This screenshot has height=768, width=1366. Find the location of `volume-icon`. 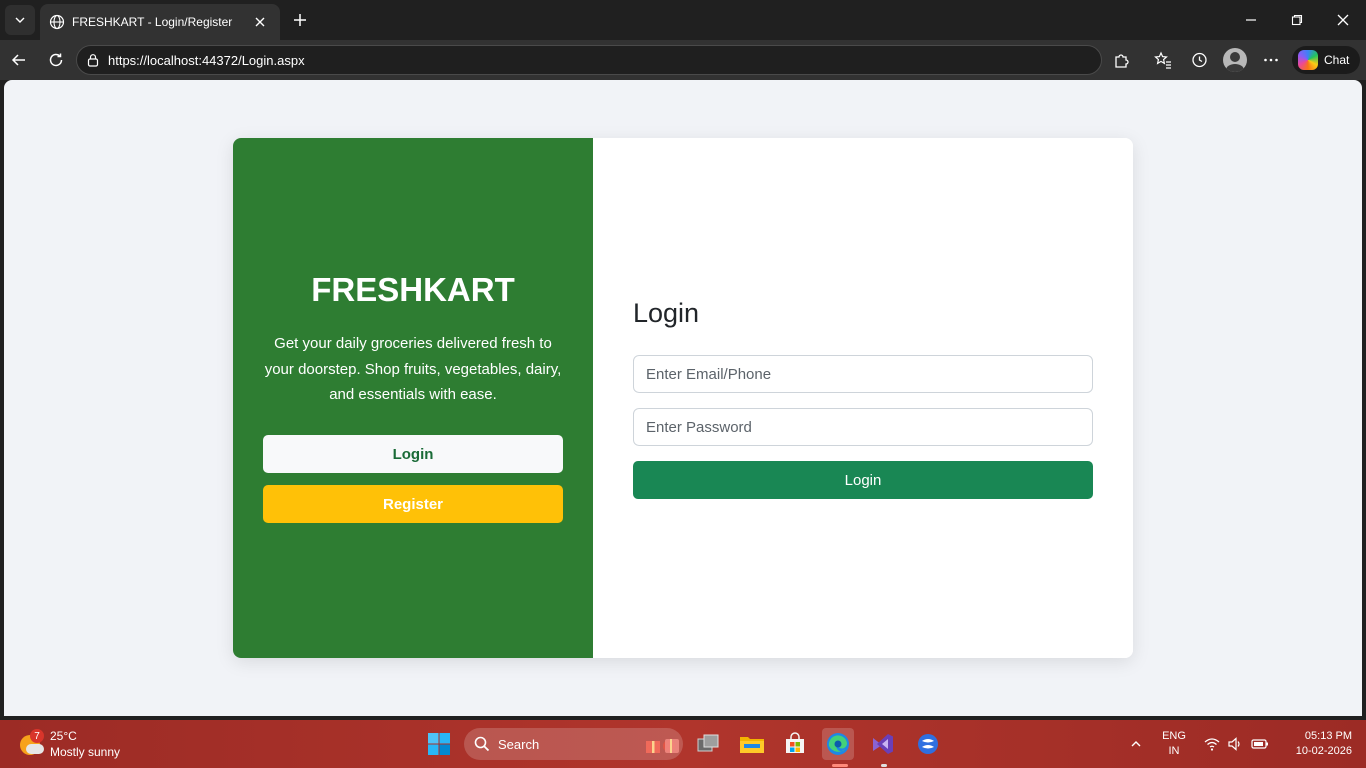

volume-icon is located at coordinates (1234, 744).